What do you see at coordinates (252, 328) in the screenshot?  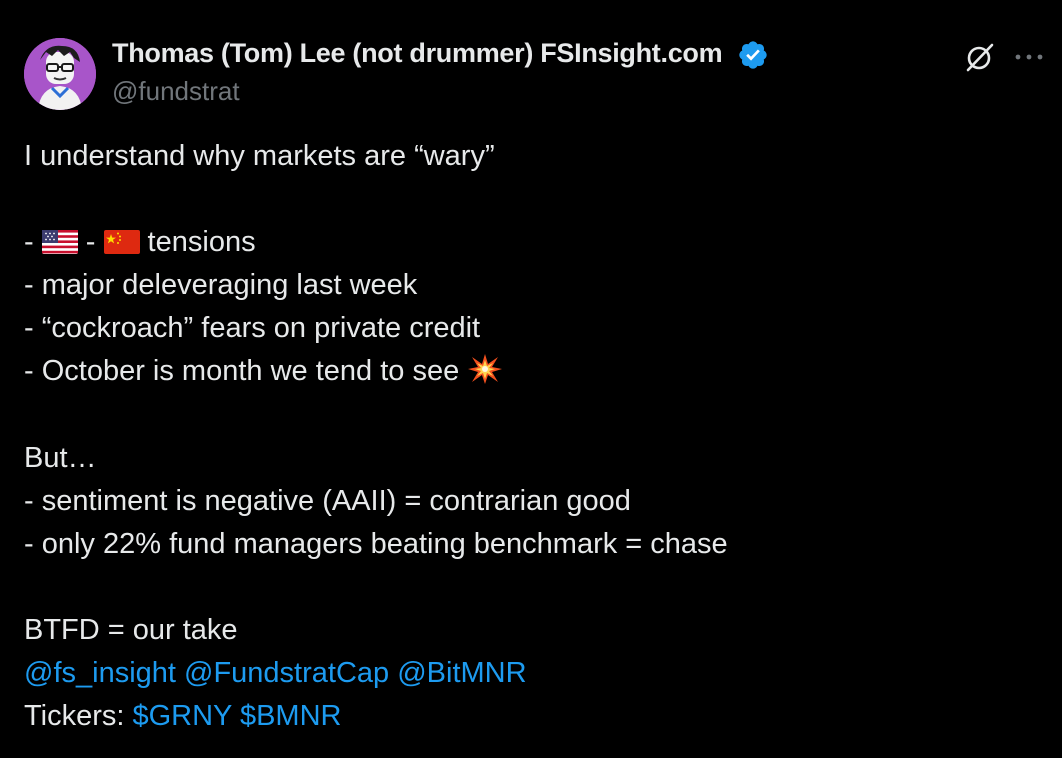 I see `tweet-line-cockroach: - “cockroach” fears on private credit` at bounding box center [252, 328].